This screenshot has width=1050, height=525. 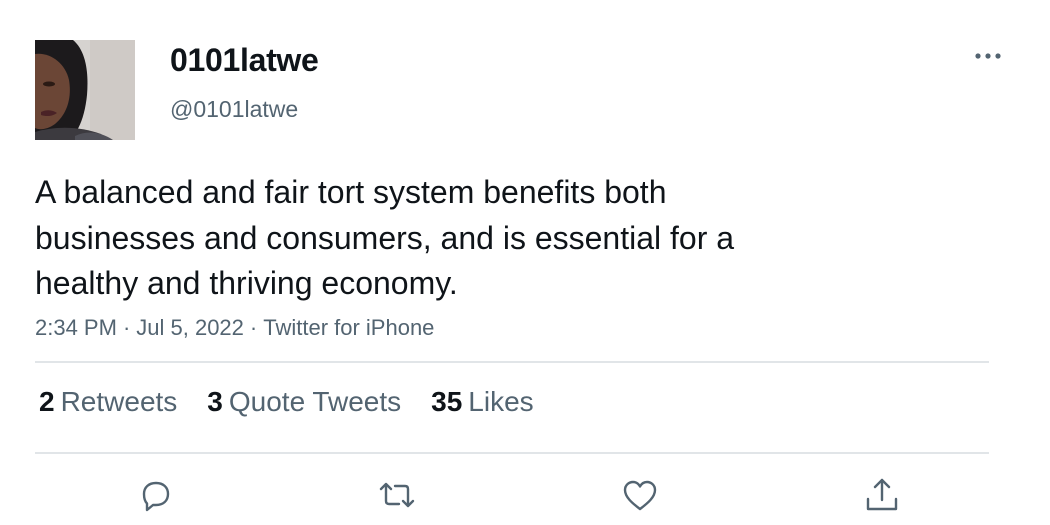 What do you see at coordinates (215, 401) in the screenshot?
I see `quote-tweets-count: 3` at bounding box center [215, 401].